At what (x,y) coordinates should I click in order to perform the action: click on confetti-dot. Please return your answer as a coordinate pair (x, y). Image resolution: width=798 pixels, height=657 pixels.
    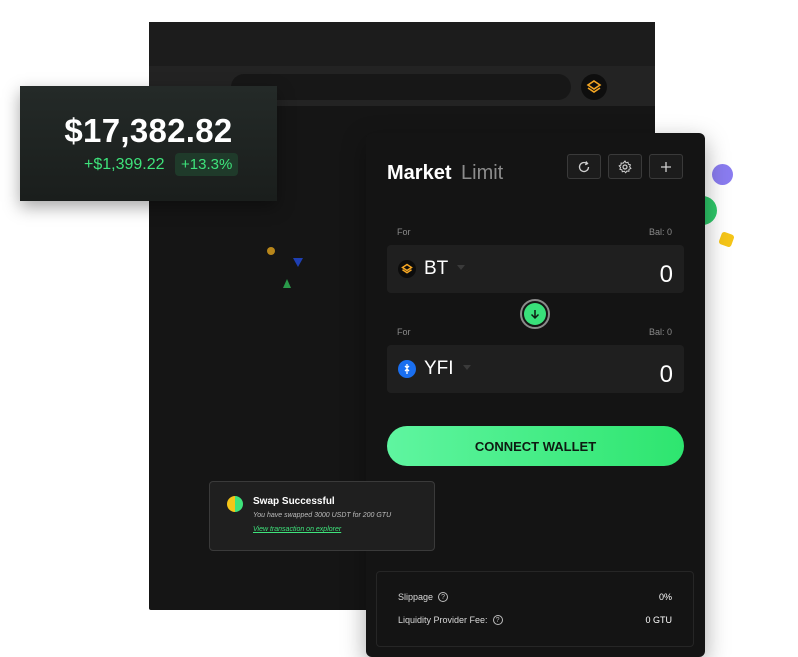
    Looking at the image, I should click on (271, 251).